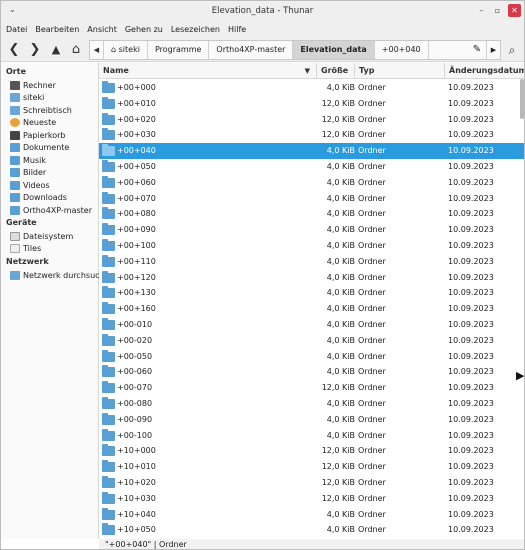 The width and height of the screenshot is (525, 550). What do you see at coordinates (512, 50) in the screenshot?
I see `search-icon: ⌕` at bounding box center [512, 50].